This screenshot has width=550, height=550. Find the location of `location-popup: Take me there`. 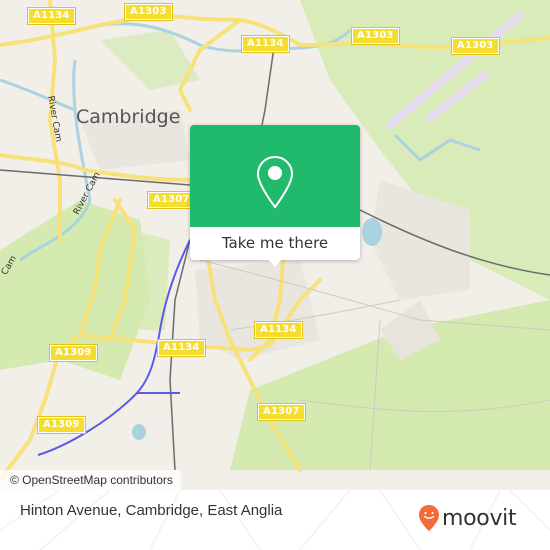

location-popup: Take me there is located at coordinates (275, 196).